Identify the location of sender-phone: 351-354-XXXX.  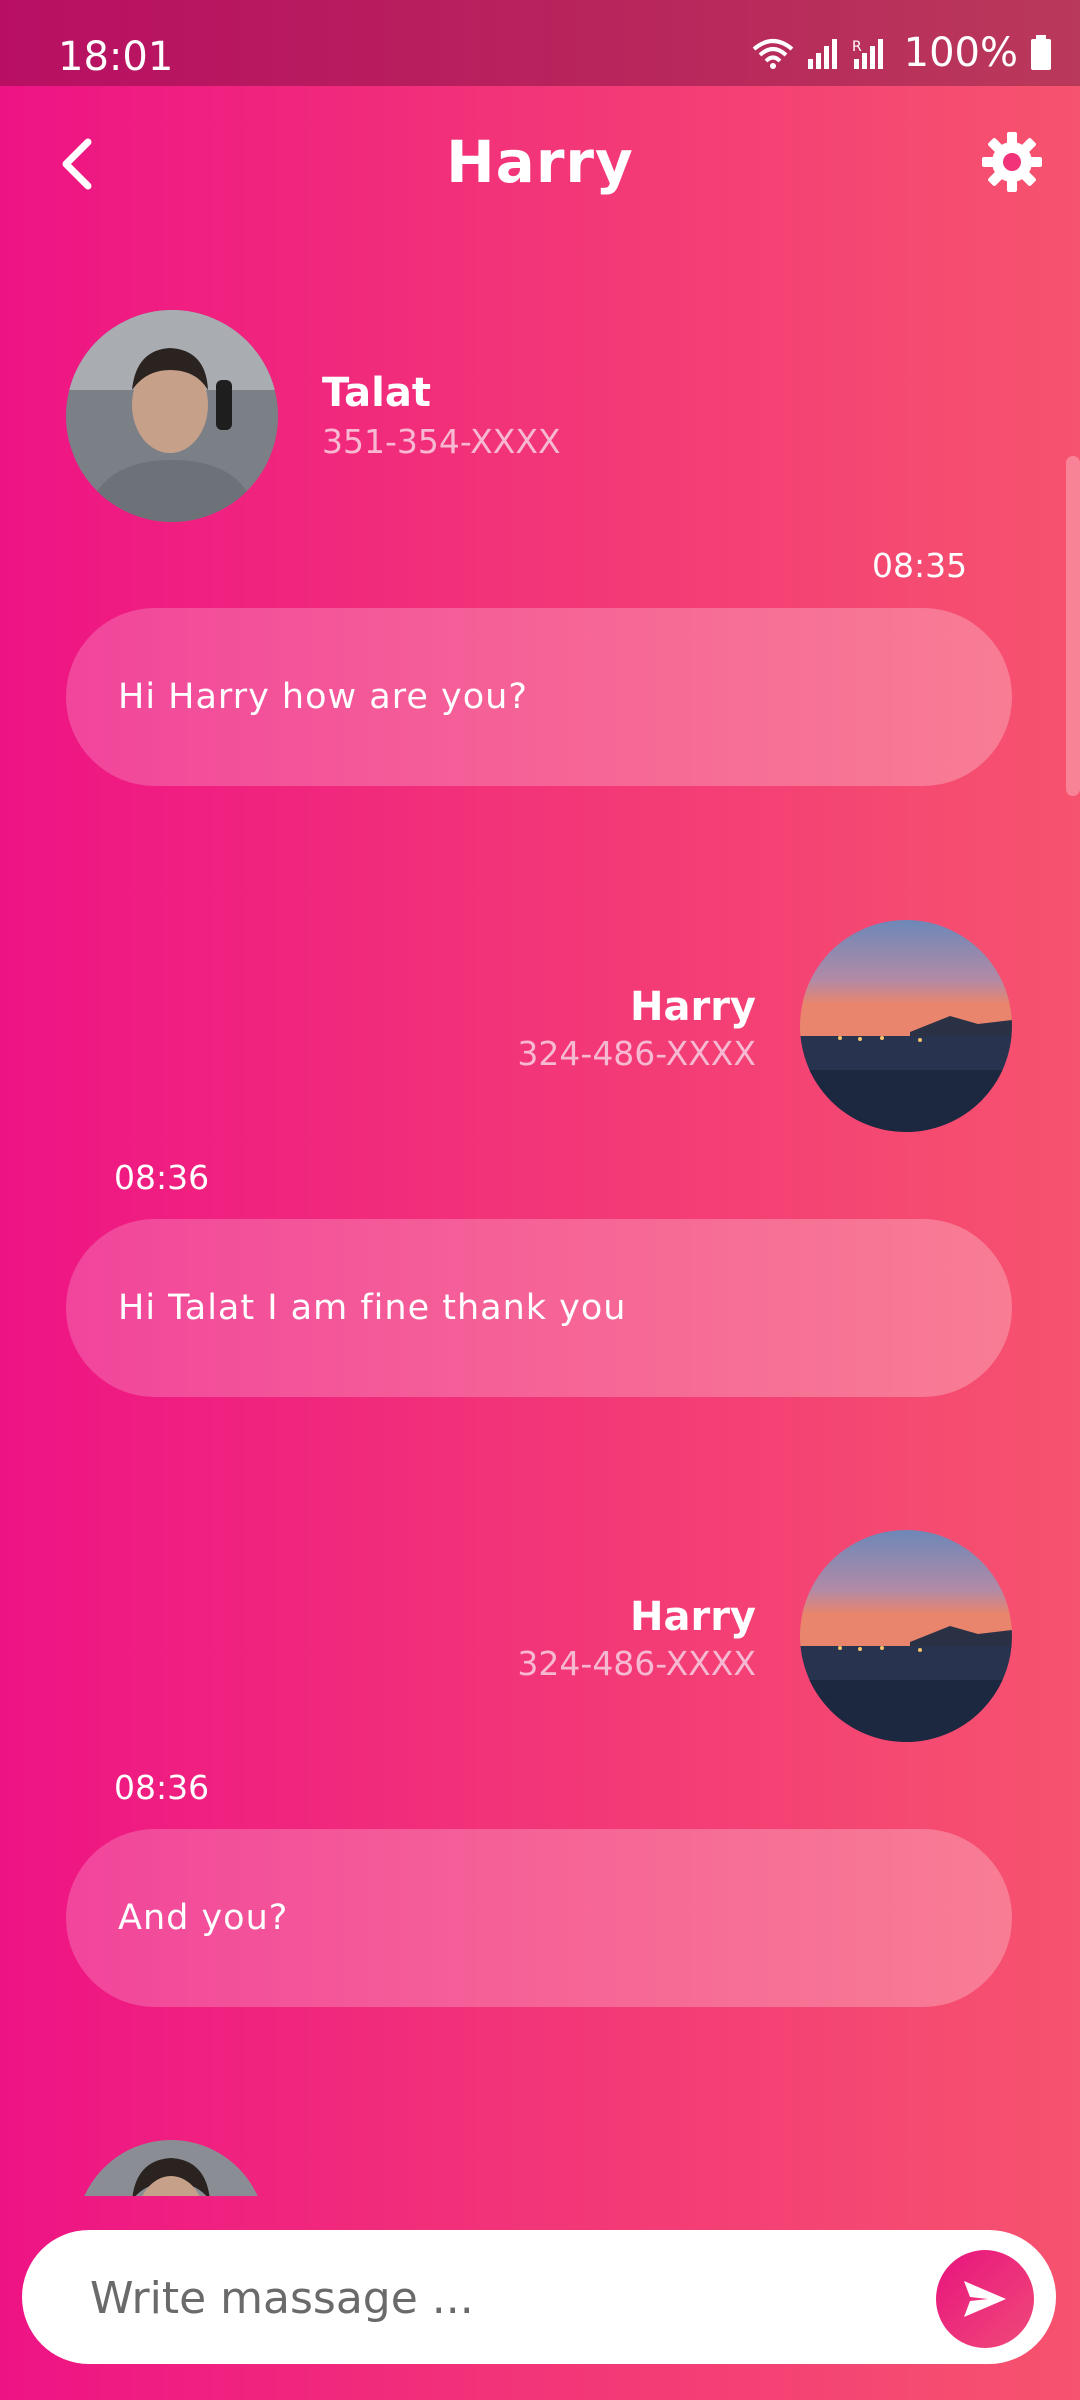
(441, 441).